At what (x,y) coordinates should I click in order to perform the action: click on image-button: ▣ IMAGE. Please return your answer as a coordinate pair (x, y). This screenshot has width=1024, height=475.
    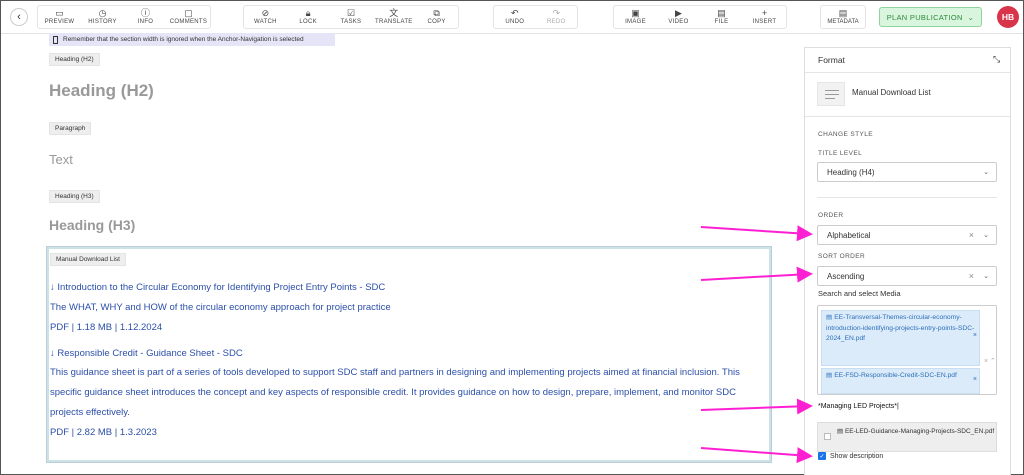
    Looking at the image, I should click on (635, 17).